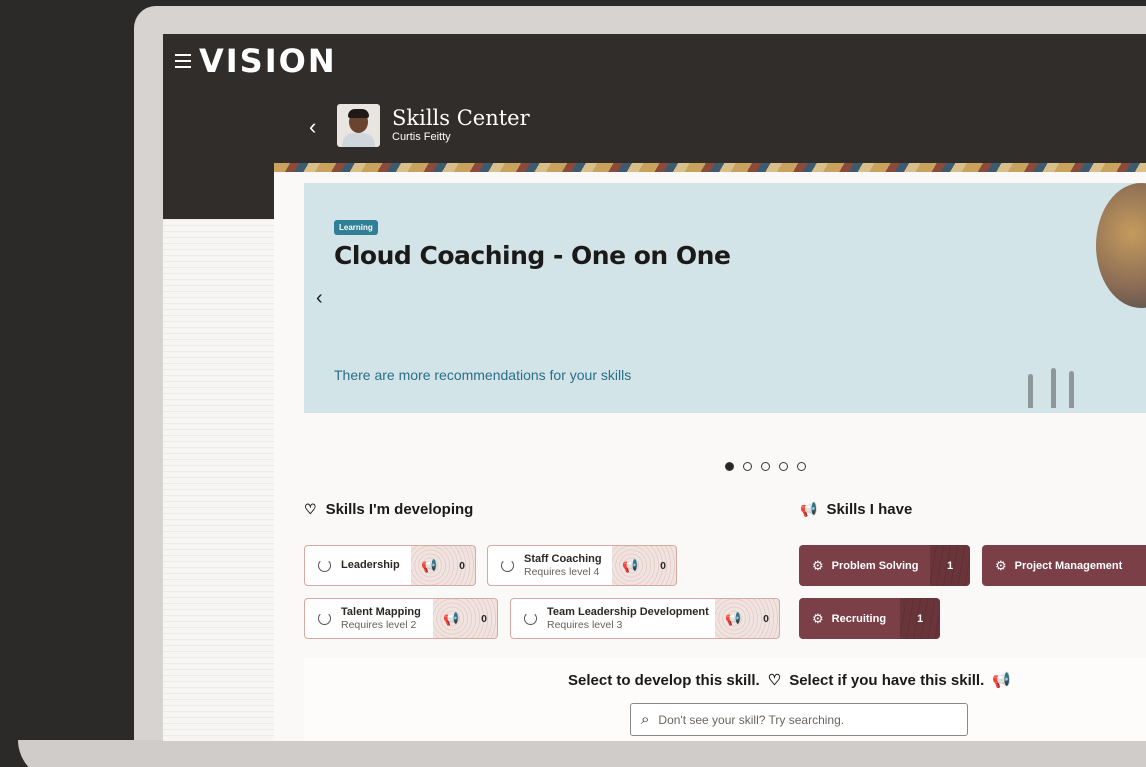 The height and width of the screenshot is (767, 1146). I want to click on people-illustration, so click(1059, 385).